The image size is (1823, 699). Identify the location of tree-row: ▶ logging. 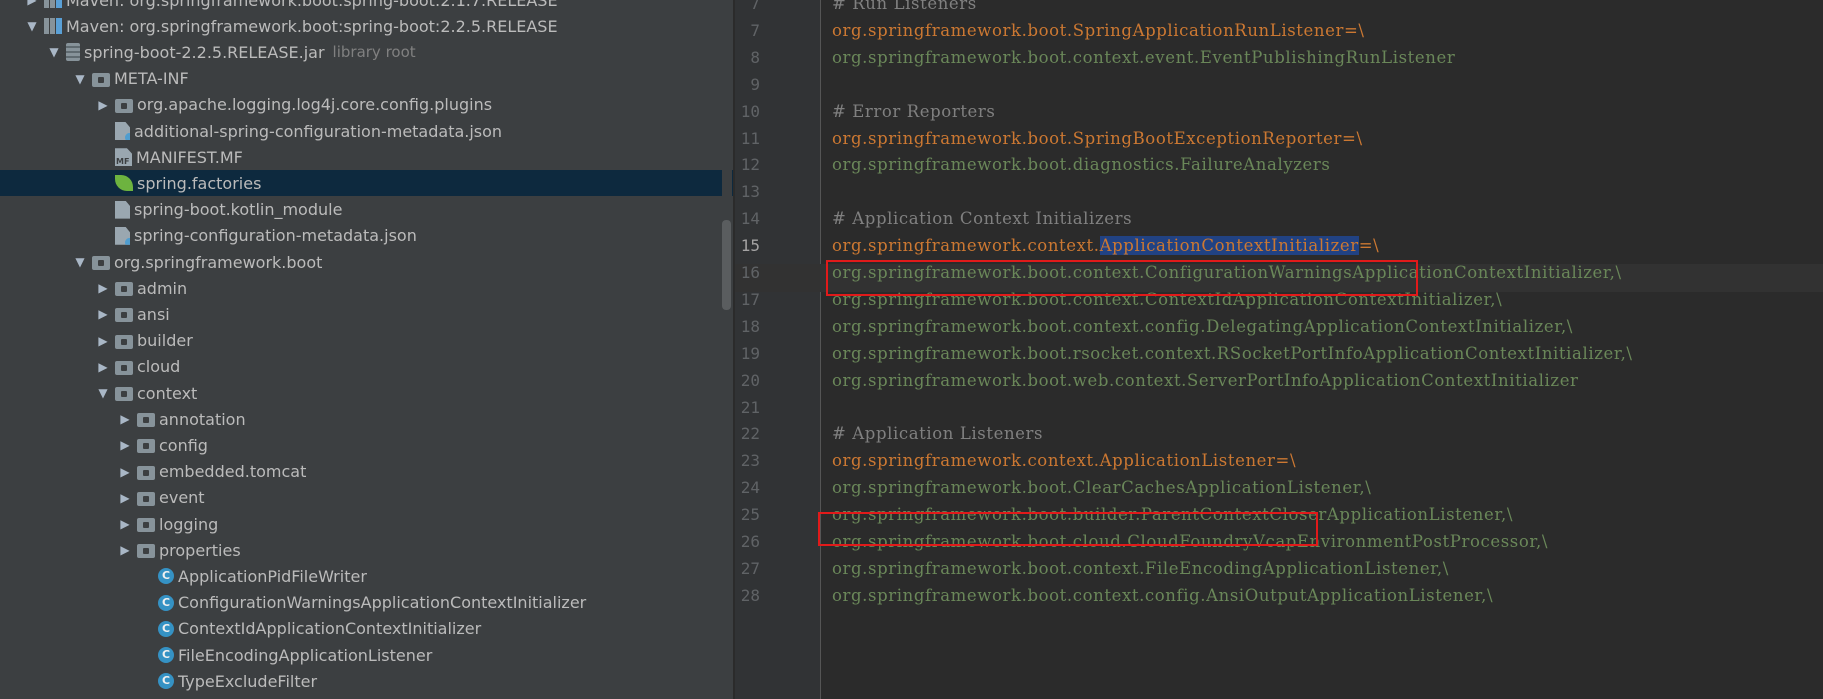
(366, 524).